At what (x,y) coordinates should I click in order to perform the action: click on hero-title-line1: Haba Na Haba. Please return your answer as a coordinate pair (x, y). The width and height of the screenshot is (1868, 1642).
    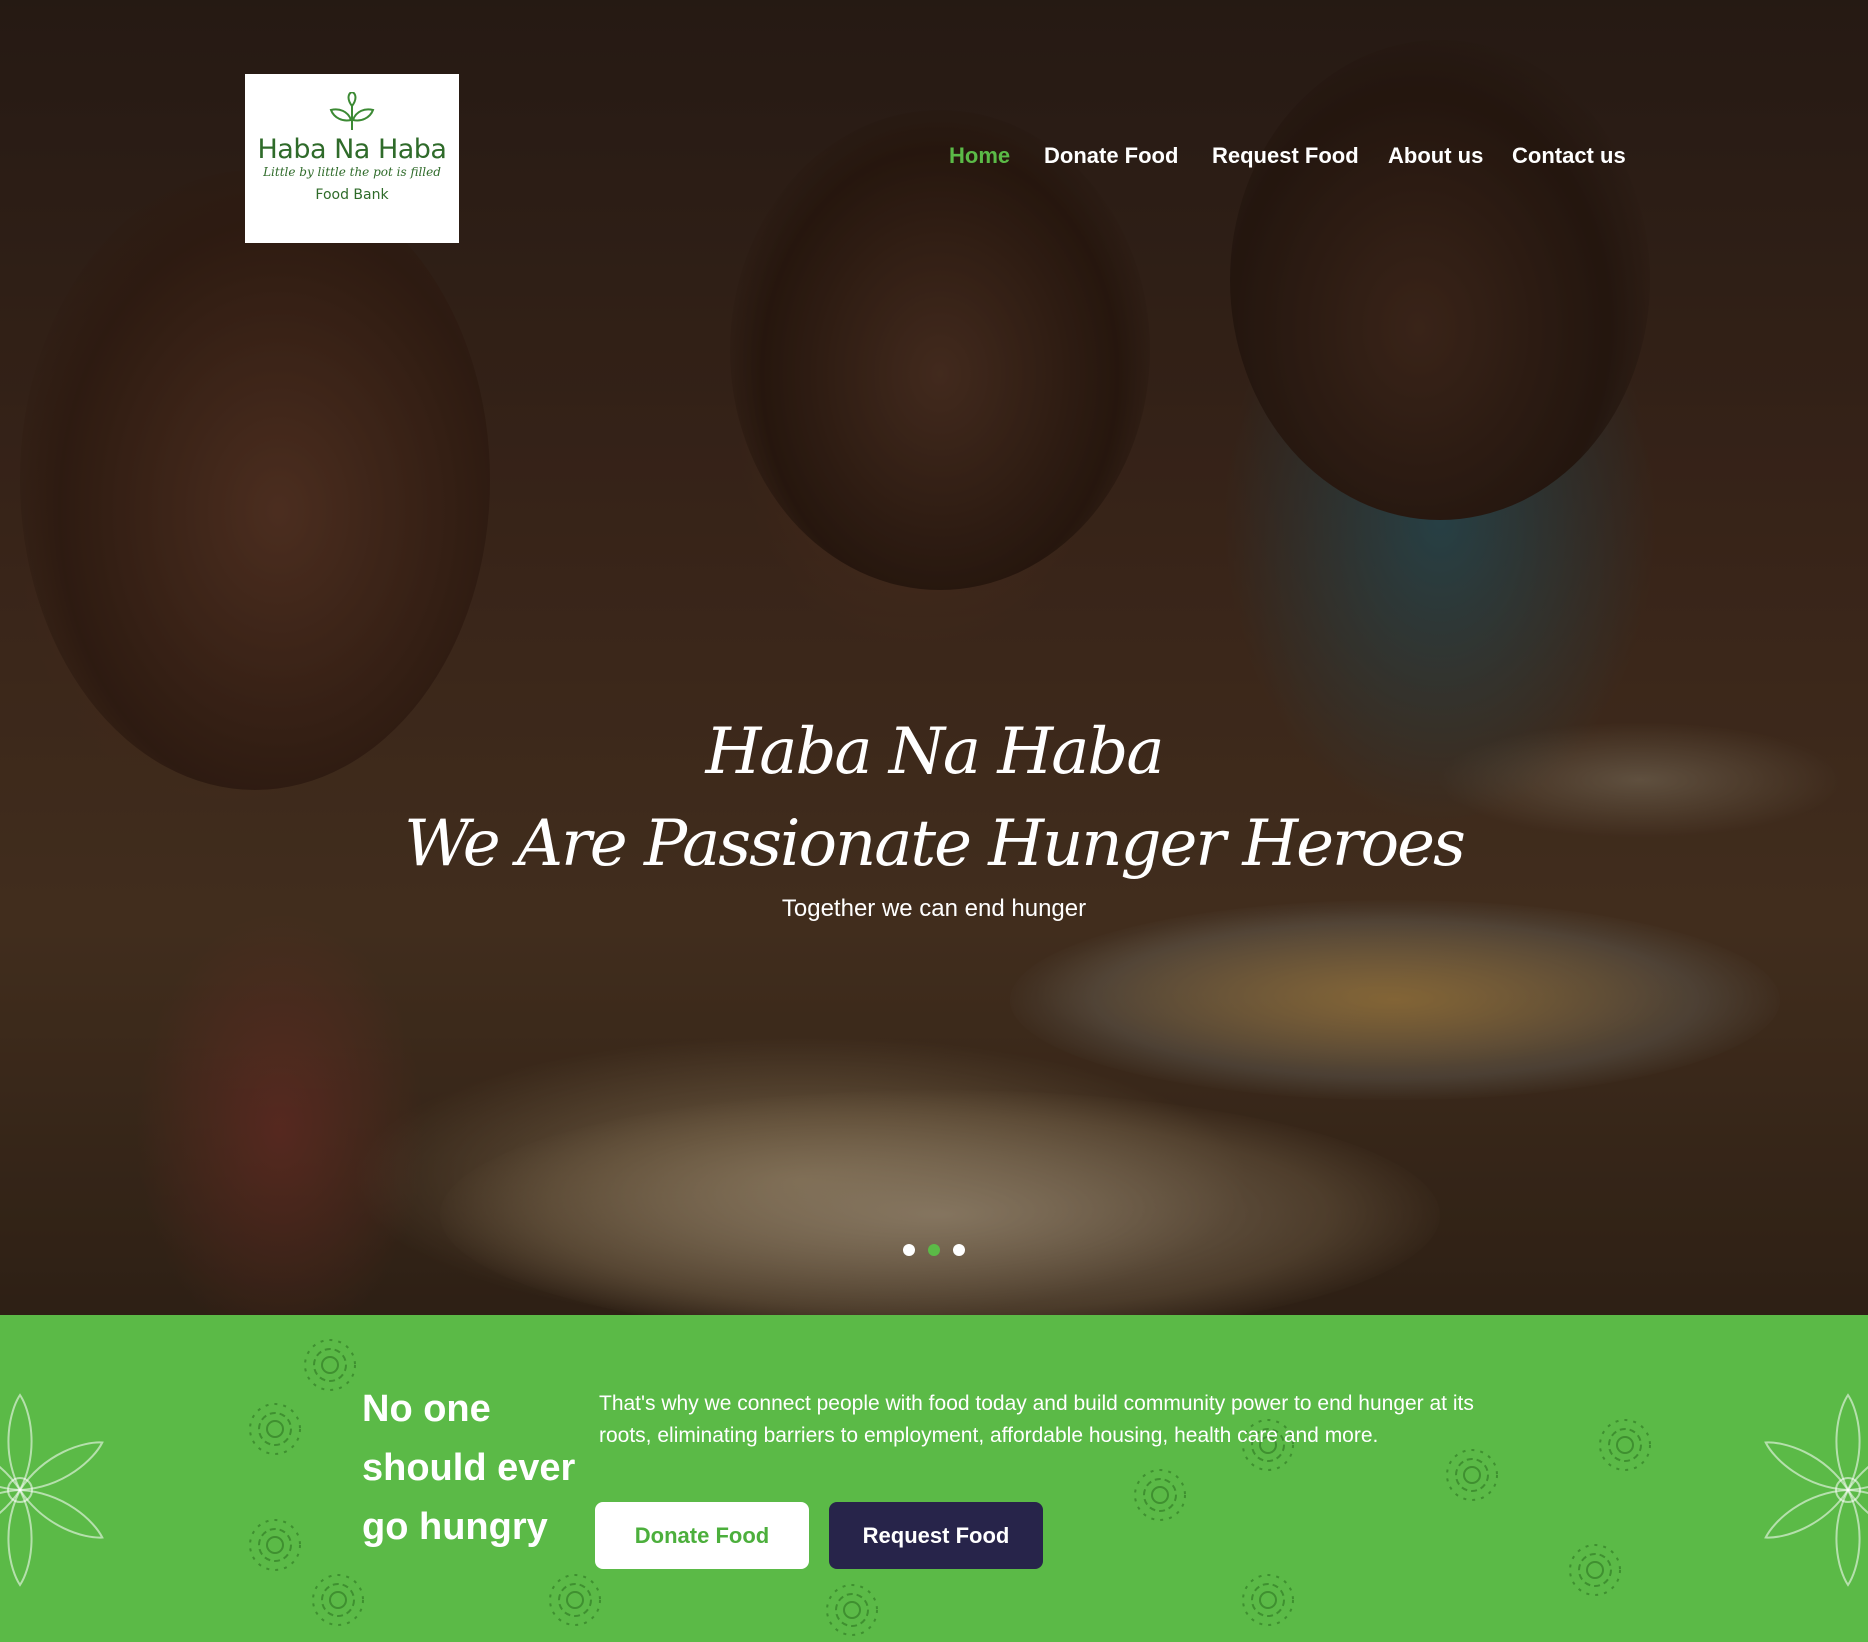
    Looking at the image, I should click on (934, 752).